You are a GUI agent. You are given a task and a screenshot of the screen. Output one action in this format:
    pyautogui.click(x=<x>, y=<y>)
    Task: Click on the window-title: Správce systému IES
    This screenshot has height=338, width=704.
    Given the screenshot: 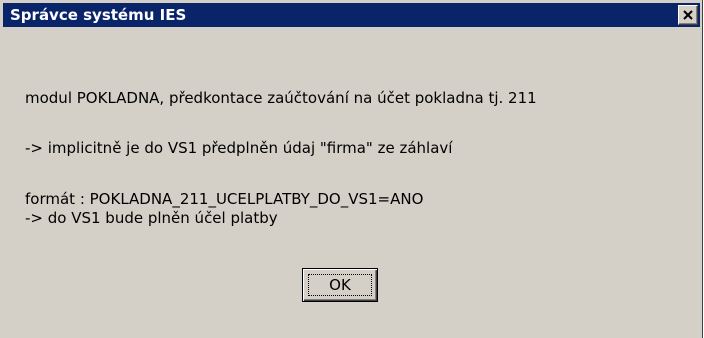 What is the action you would take?
    pyautogui.click(x=98, y=15)
    